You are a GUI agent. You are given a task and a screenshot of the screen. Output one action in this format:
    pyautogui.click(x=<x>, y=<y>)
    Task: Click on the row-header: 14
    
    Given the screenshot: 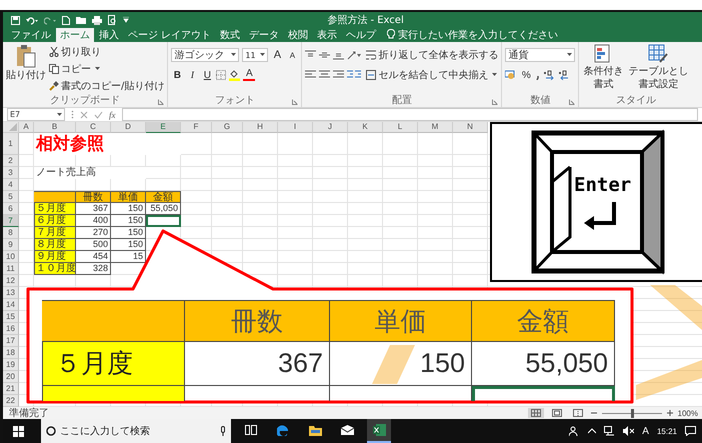 What is the action you would take?
    pyautogui.click(x=11, y=305)
    